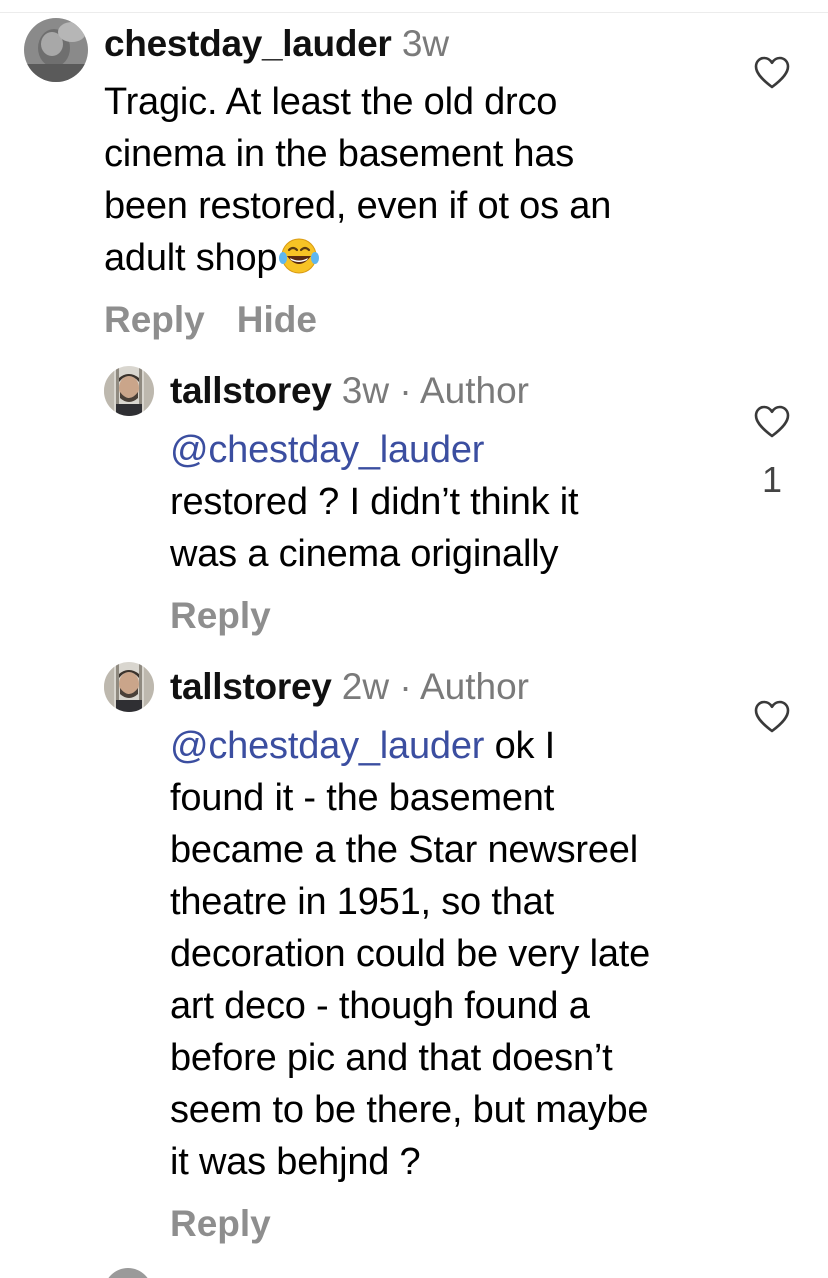 This screenshot has height=1278, width=828. Describe the element at coordinates (364, 554) in the screenshot. I see `comment-line: was a cinema originally` at that location.